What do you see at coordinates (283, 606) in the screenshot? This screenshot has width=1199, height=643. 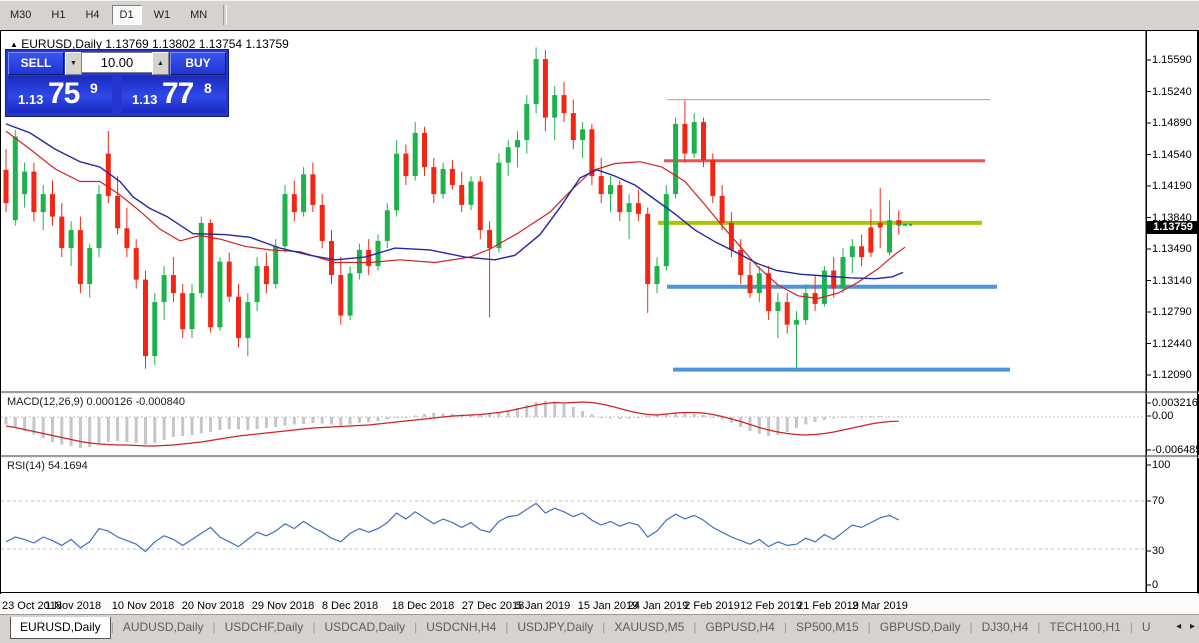 I see `date-axis-label: 29 Nov 2018` at bounding box center [283, 606].